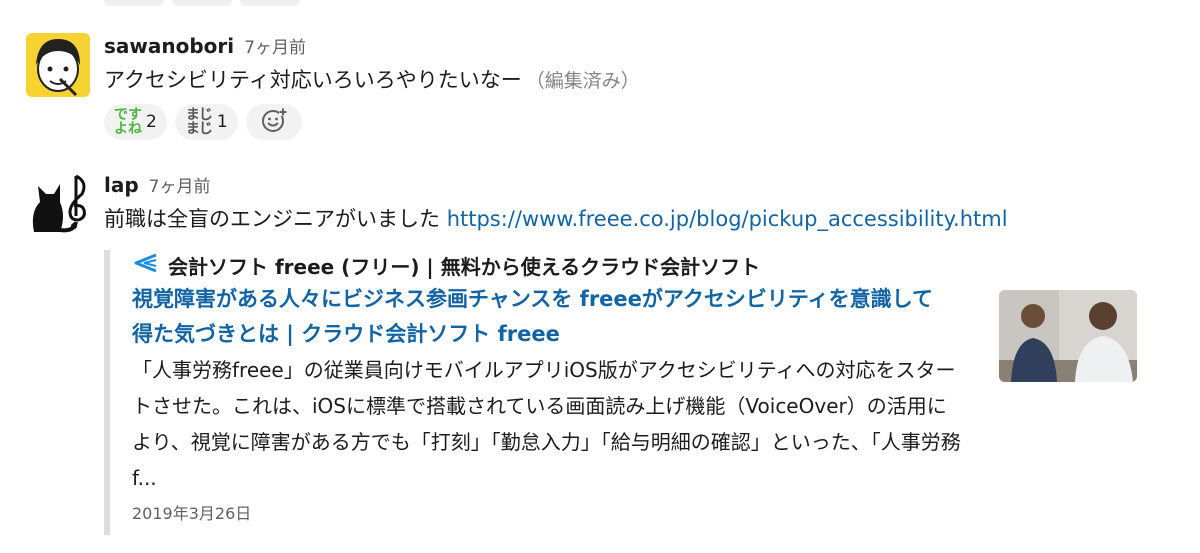 Image resolution: width=1200 pixels, height=553 pixels. I want to click on reaction-desu-yone: です よね 2, so click(135, 122).